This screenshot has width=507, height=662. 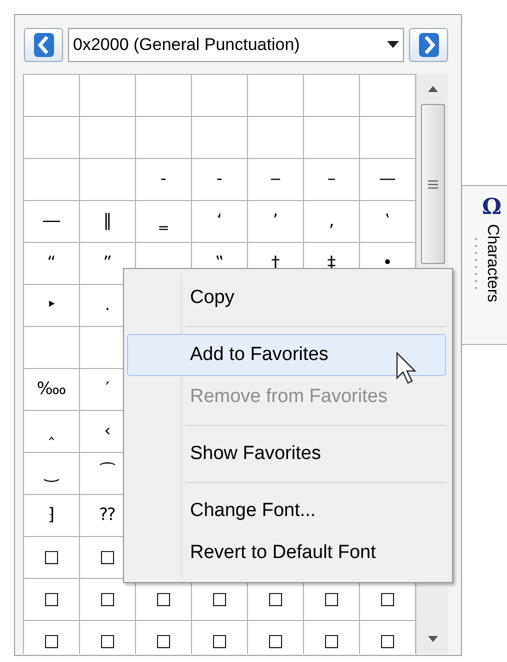 I want to click on character-cell: ‣, so click(x=52, y=306).